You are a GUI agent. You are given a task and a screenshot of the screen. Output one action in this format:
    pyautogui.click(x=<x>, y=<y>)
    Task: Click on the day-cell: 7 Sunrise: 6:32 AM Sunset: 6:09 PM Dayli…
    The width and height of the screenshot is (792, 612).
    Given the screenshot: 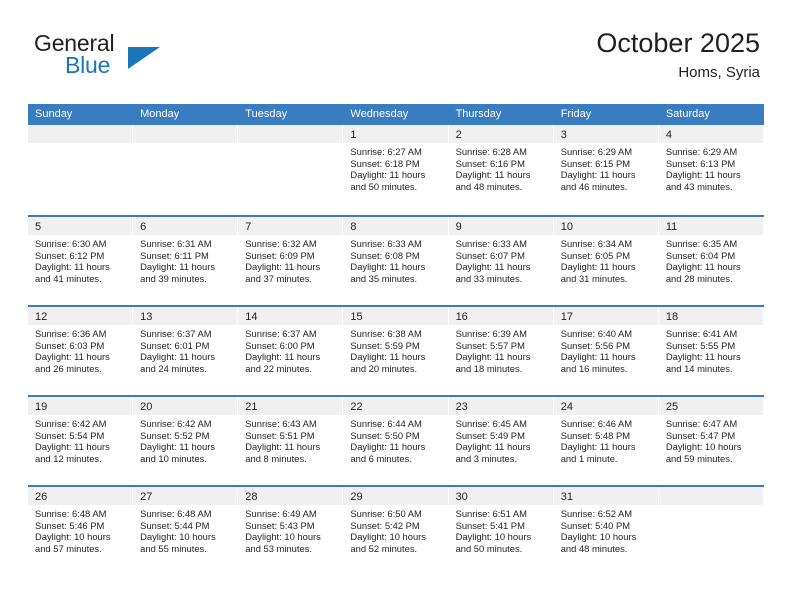 What is the action you would take?
    pyautogui.click(x=291, y=261)
    